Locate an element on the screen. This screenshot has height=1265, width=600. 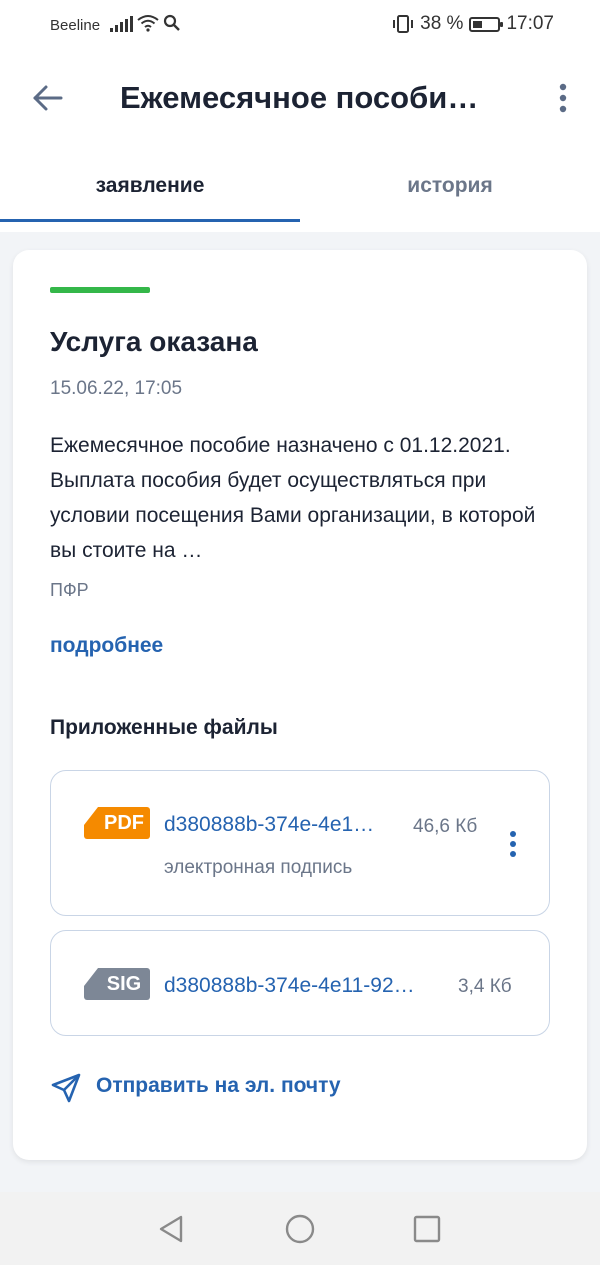
send-email-button: Отправить на эл. почту is located at coordinates (220, 1088).